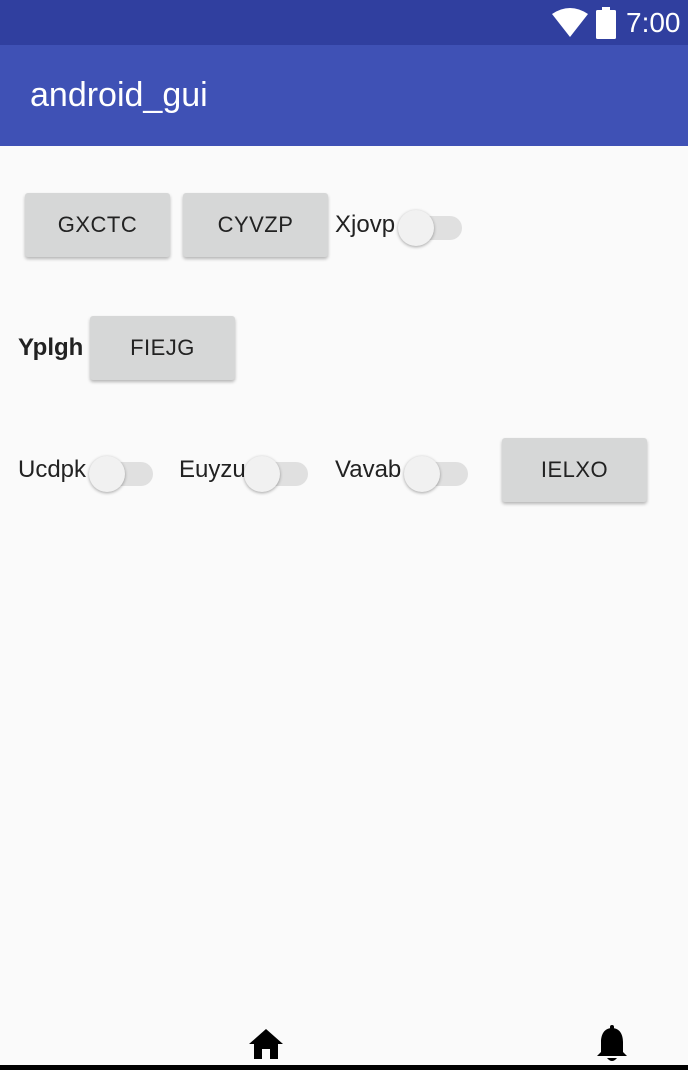 The width and height of the screenshot is (688, 1070). I want to click on battery-icon, so click(606, 23).